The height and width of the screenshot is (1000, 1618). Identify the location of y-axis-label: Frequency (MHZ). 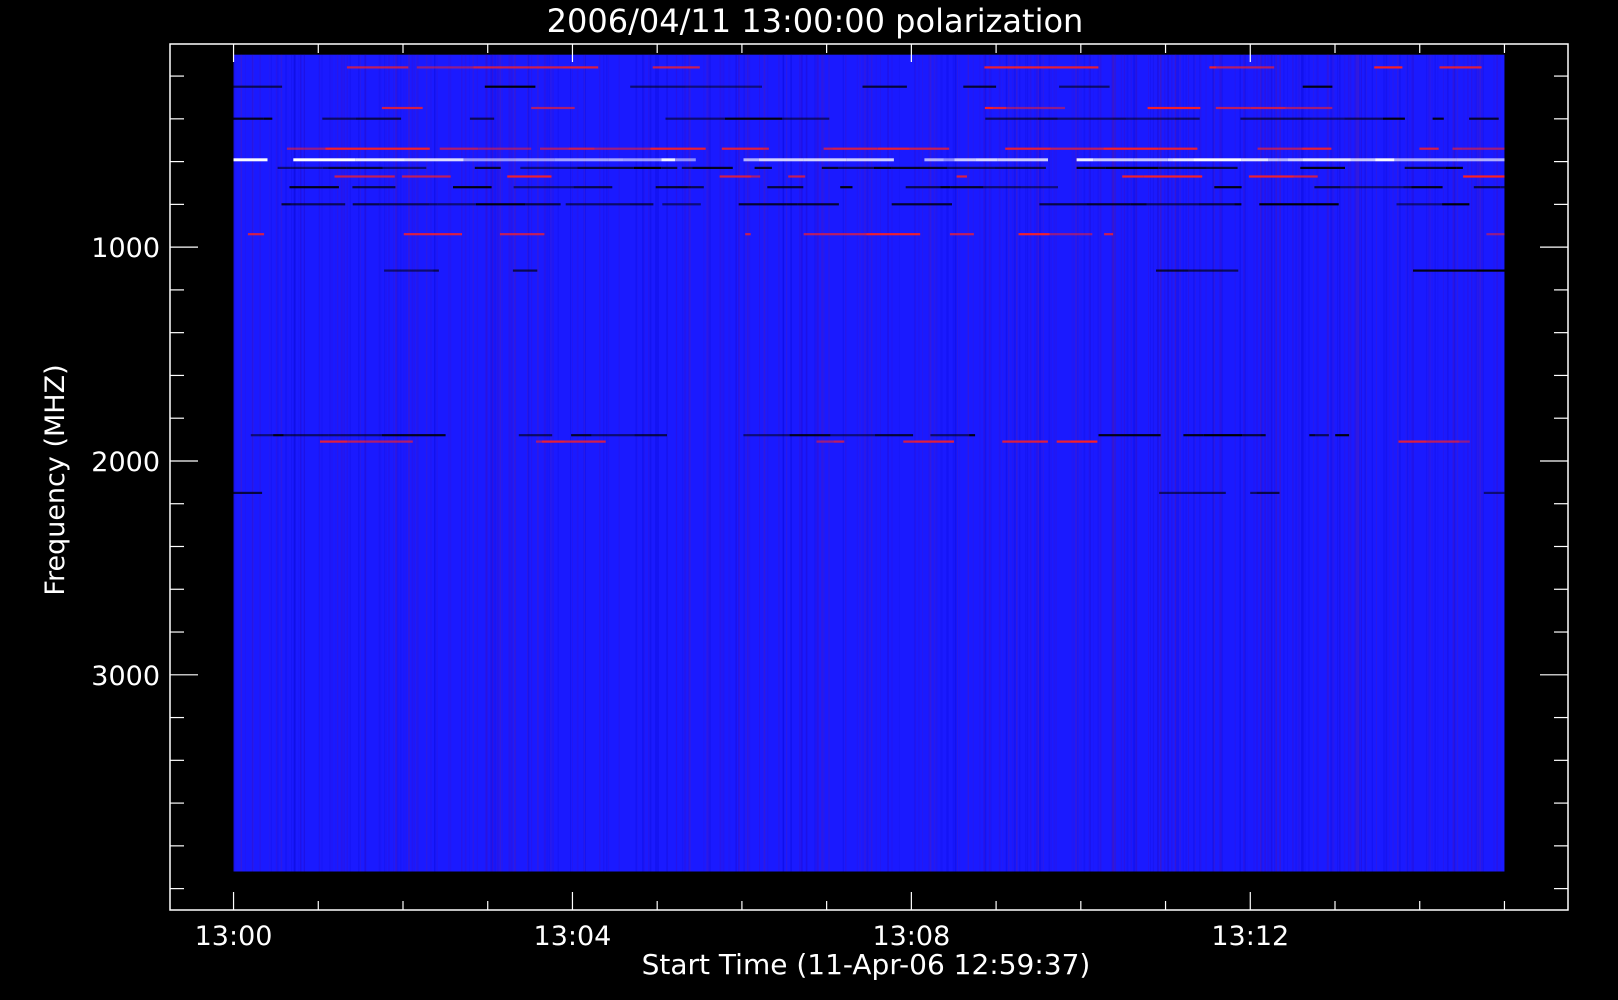
(55, 479).